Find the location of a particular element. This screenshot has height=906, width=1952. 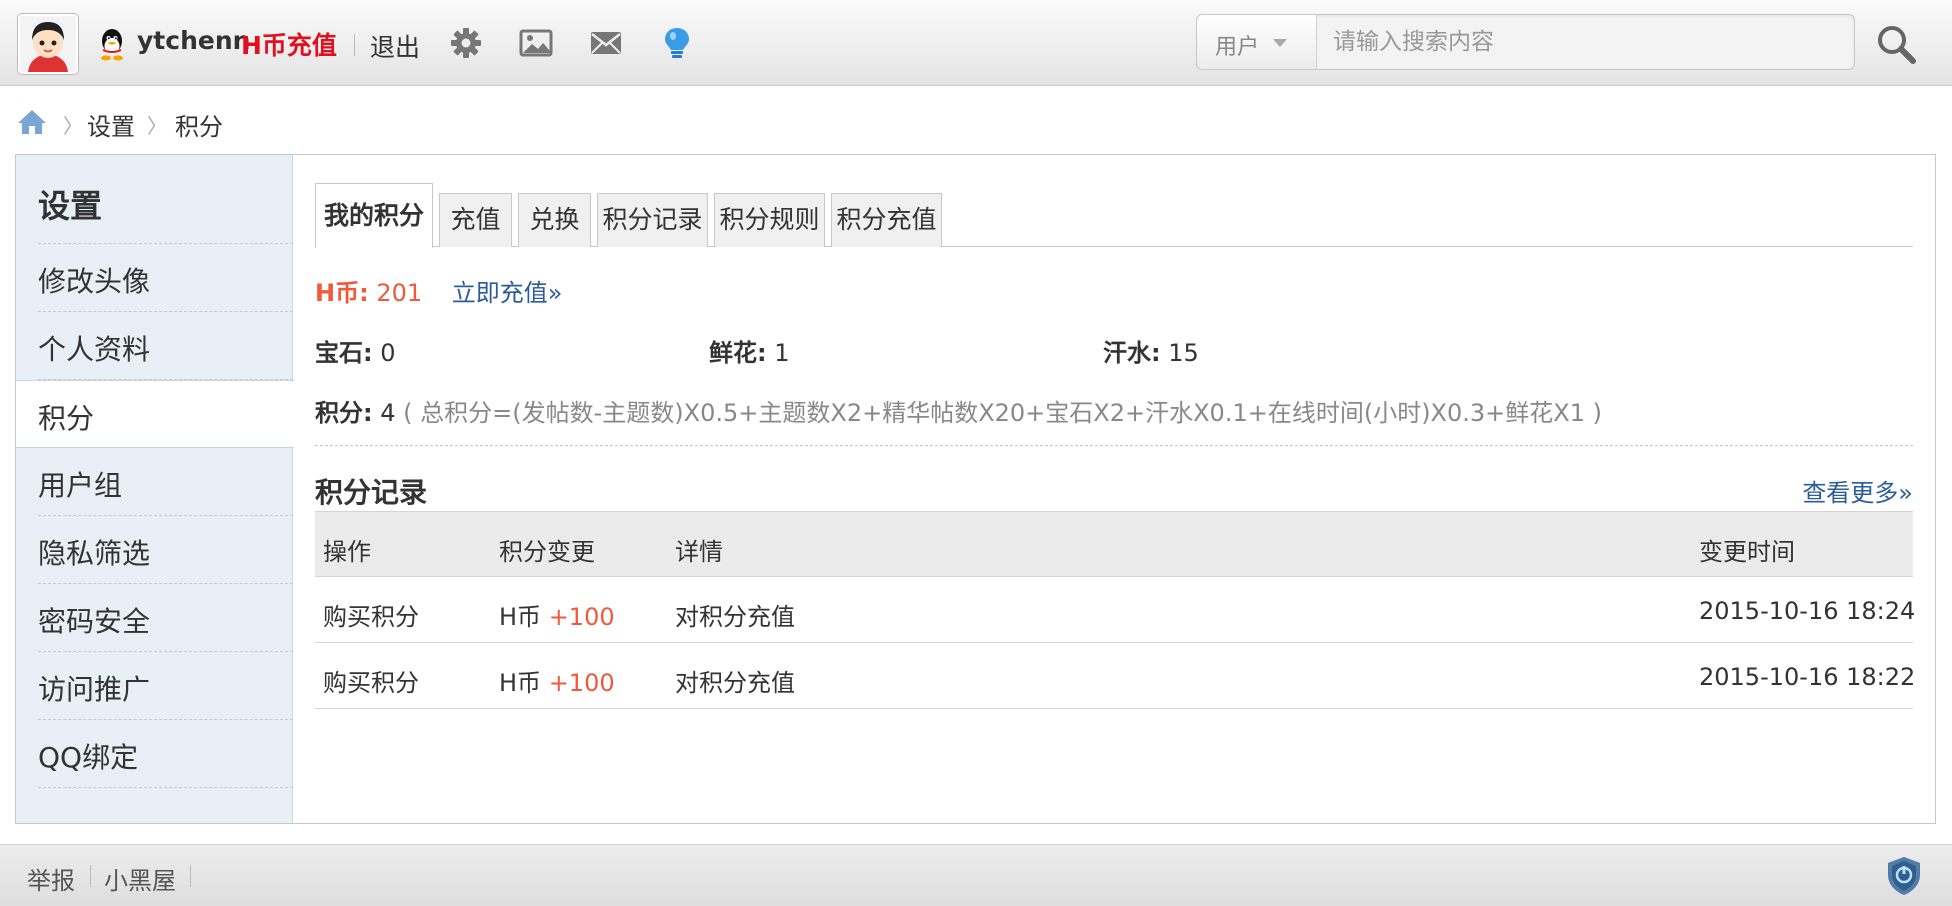

sidebar-item-score: 积分 is located at coordinates (155, 414).